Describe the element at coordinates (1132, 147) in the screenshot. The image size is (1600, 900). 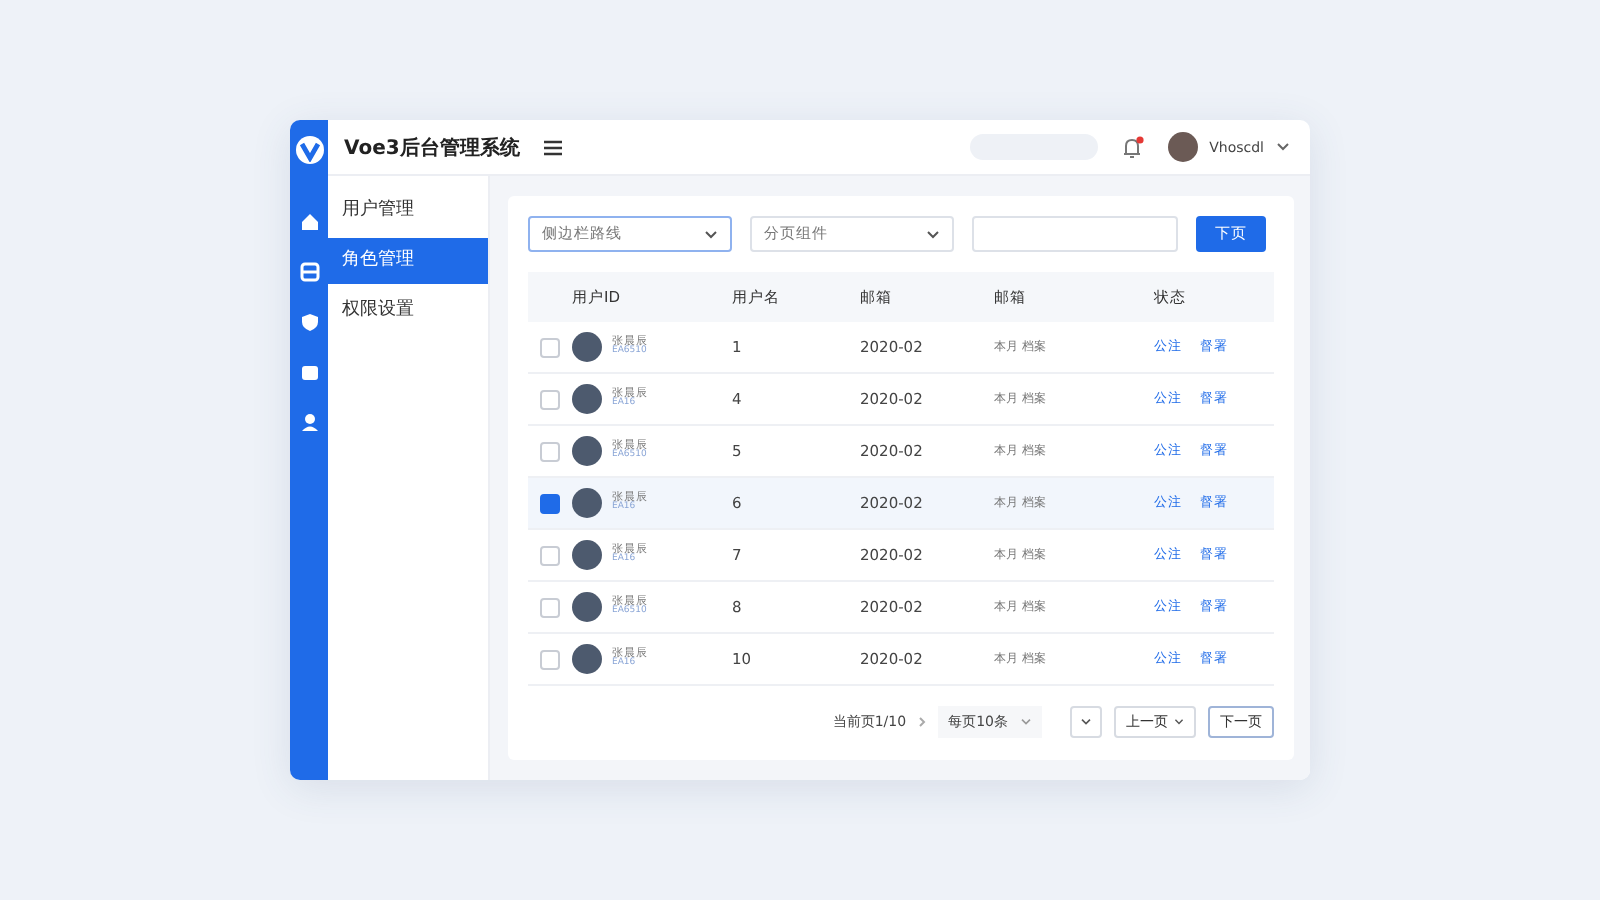
I see `bell-icon` at that location.